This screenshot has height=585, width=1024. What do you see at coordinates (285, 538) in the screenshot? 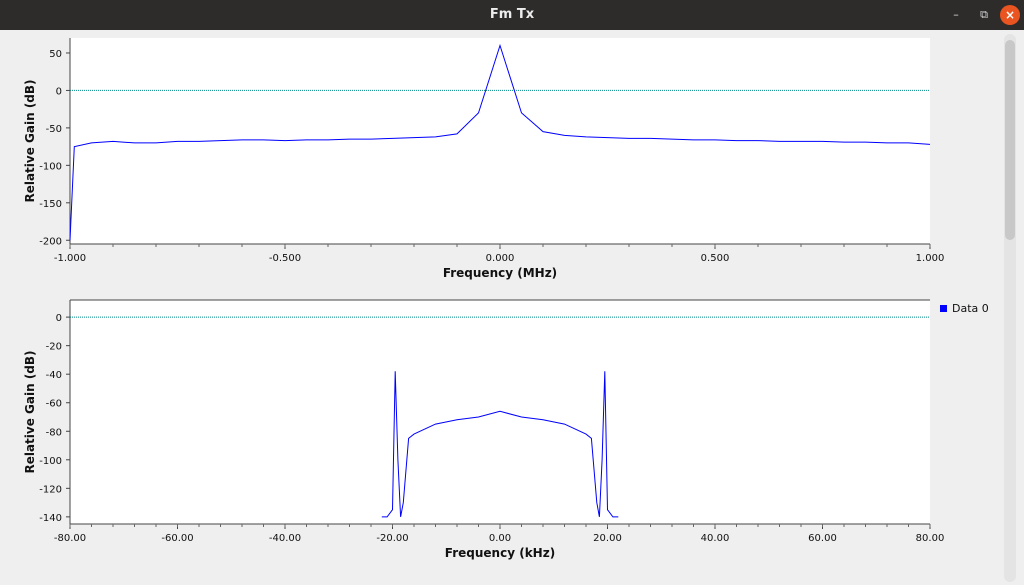
I see `x-tick-label: -40.00` at bounding box center [285, 538].